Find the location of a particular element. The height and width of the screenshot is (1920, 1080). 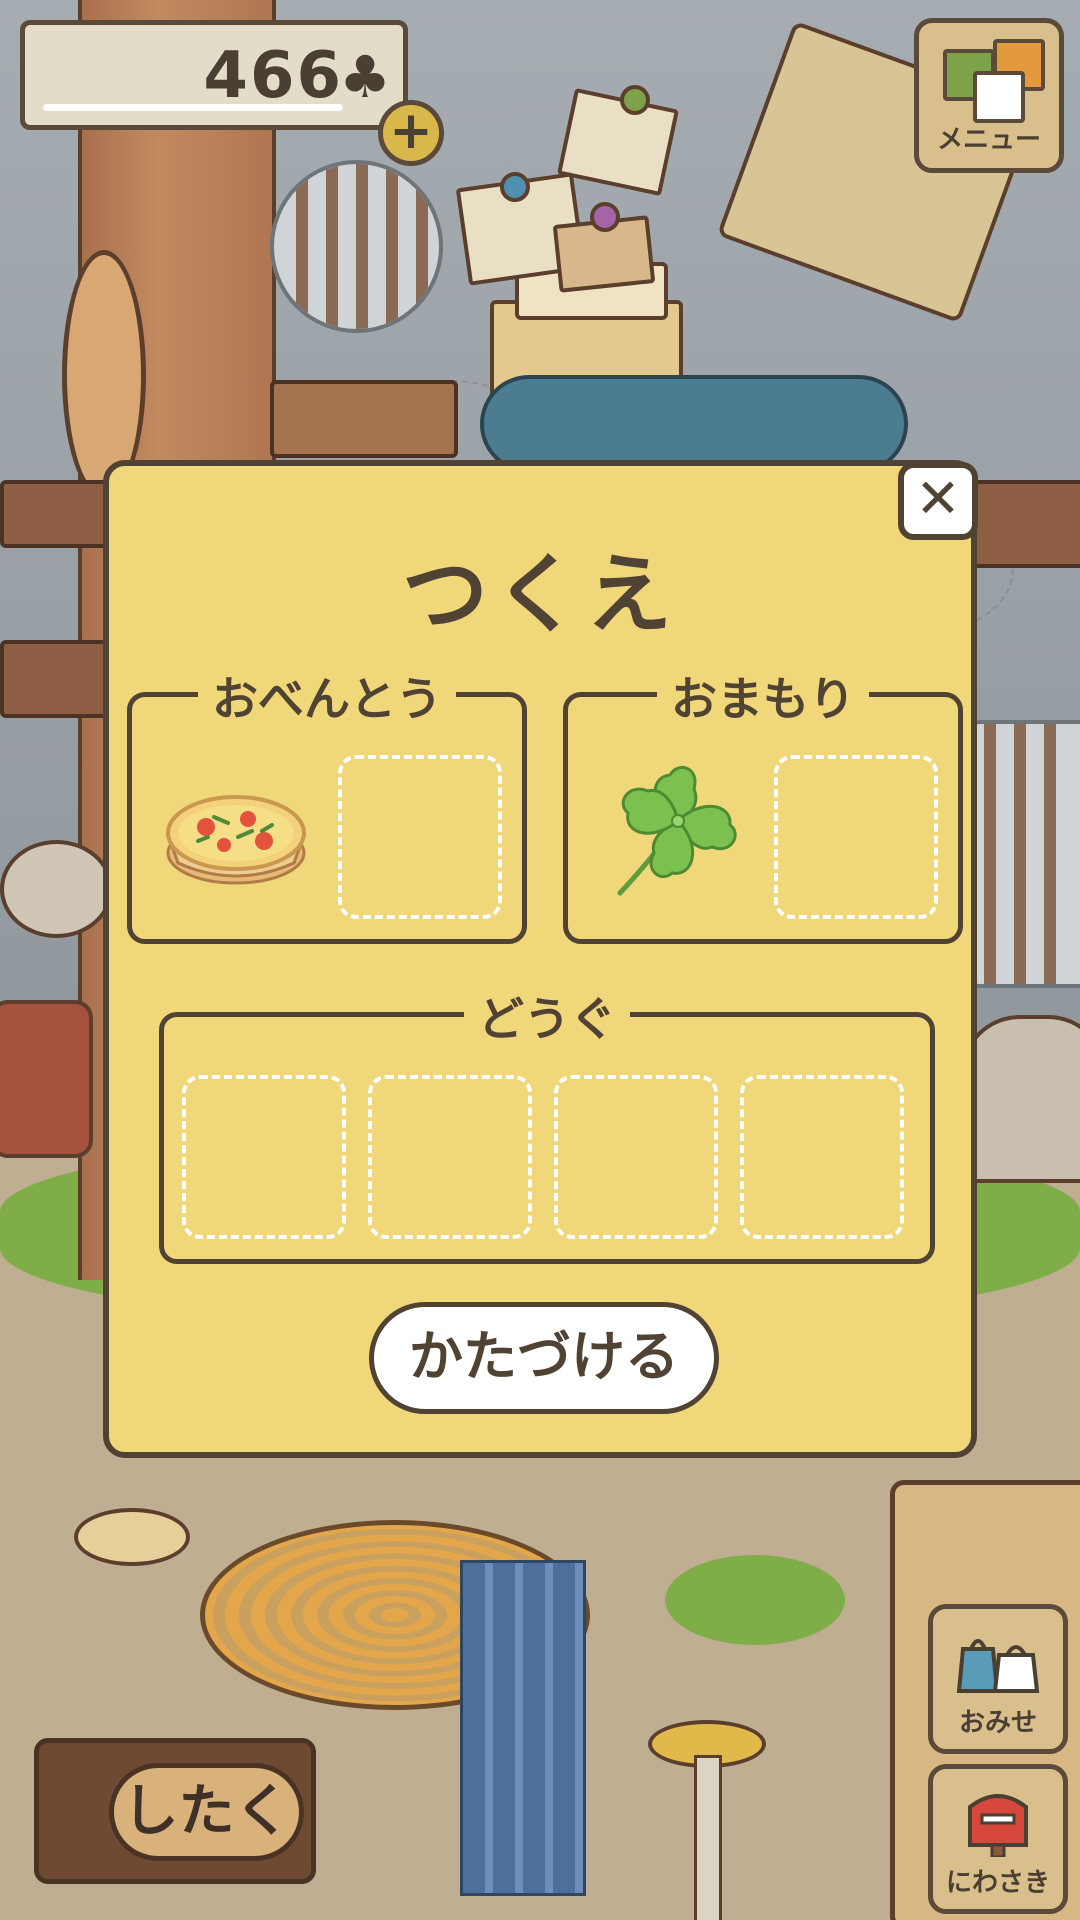

clover-counter: 466 ♣ is located at coordinates (214, 75).